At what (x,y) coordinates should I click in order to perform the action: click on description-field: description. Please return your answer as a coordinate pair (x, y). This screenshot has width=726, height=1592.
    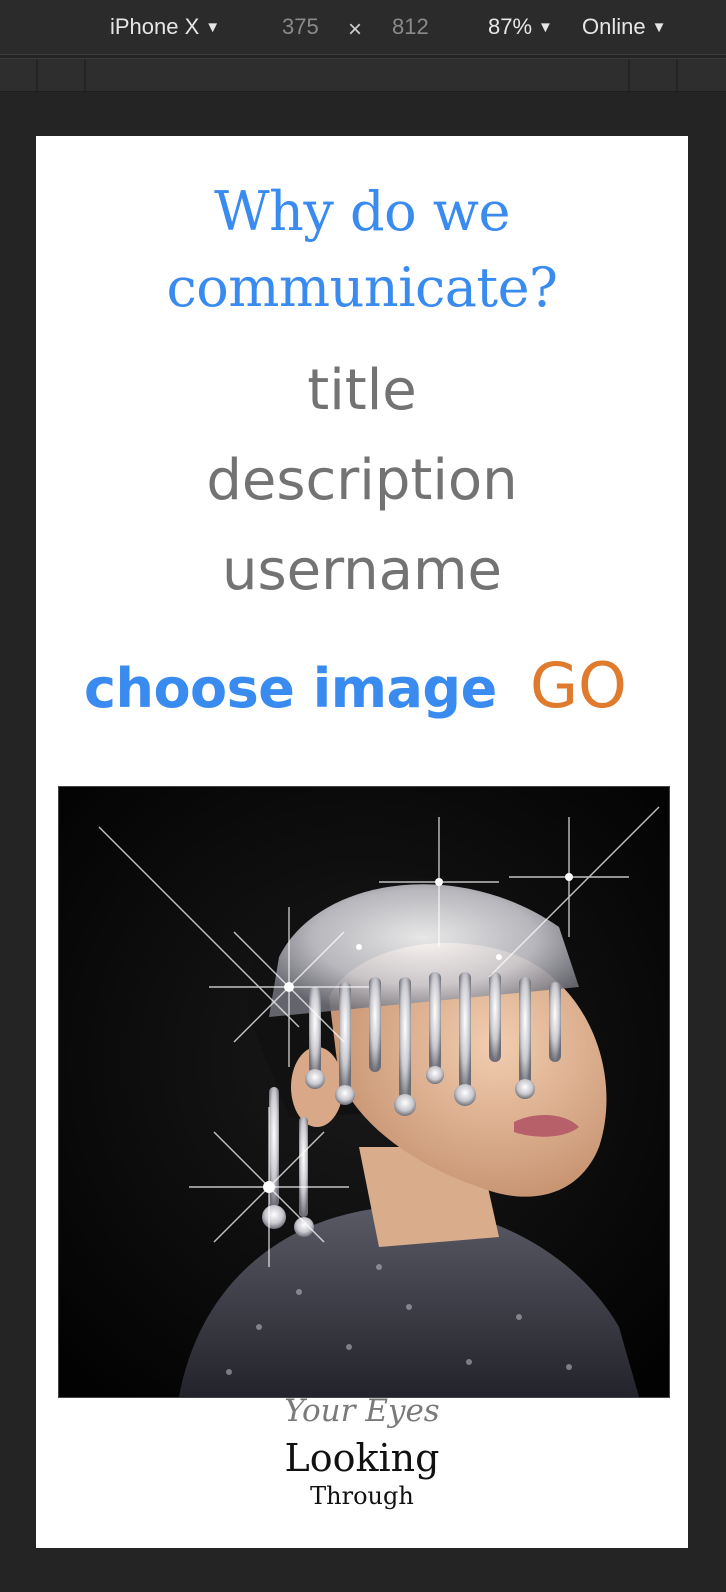
    Looking at the image, I should click on (362, 481).